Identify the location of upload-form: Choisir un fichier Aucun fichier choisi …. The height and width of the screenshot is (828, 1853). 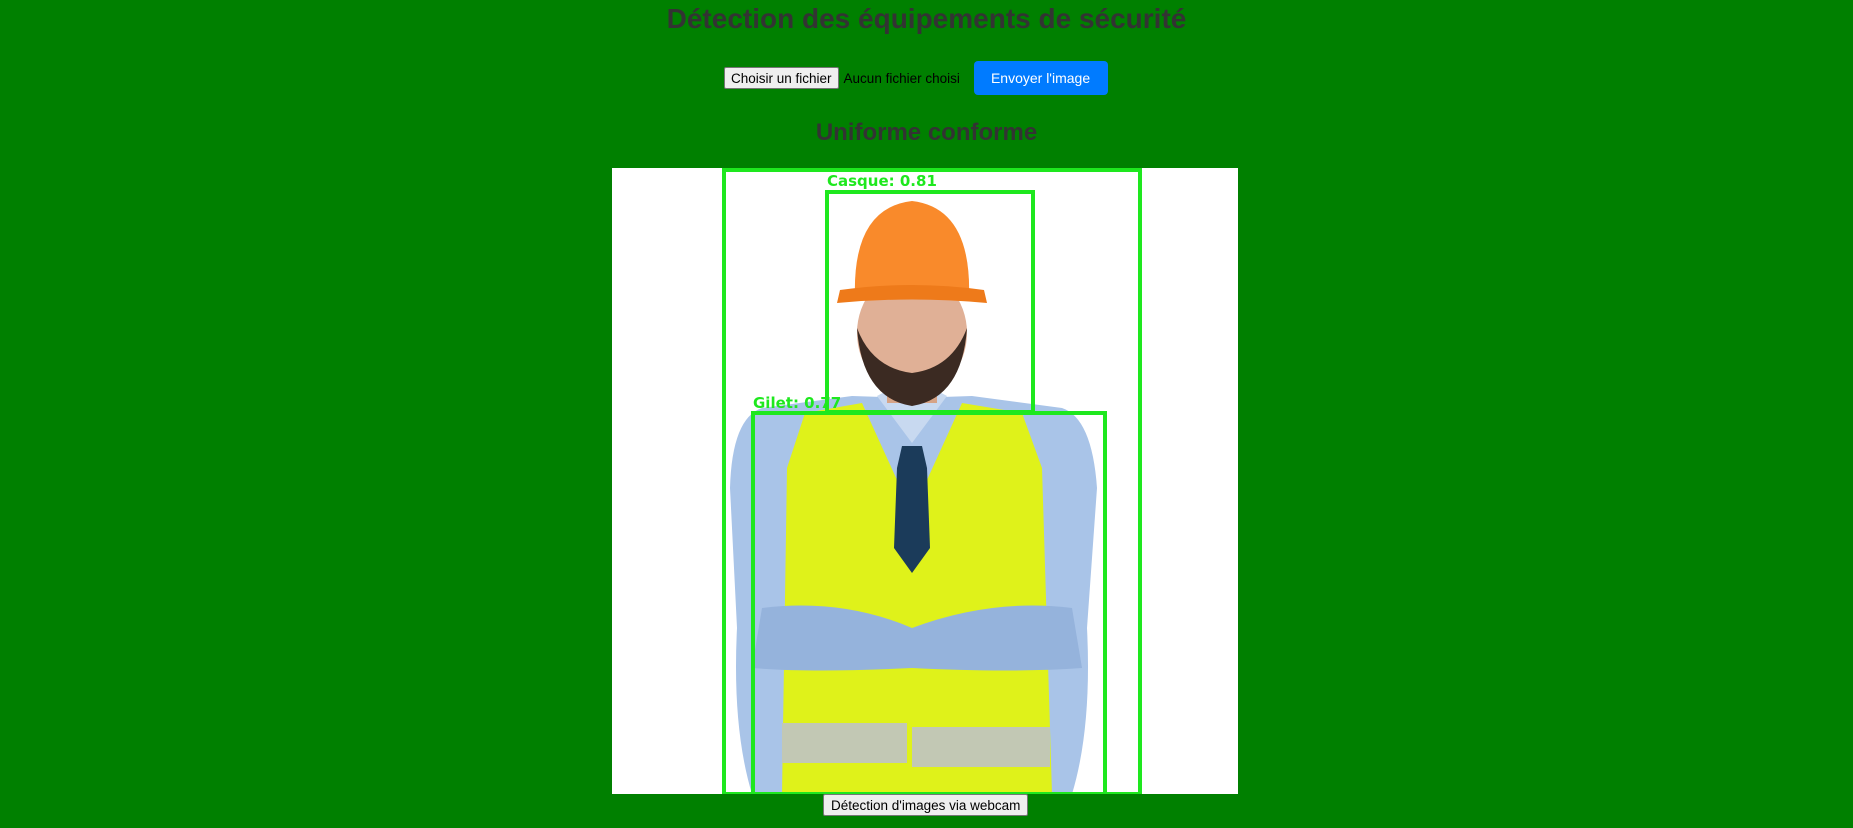
(916, 78).